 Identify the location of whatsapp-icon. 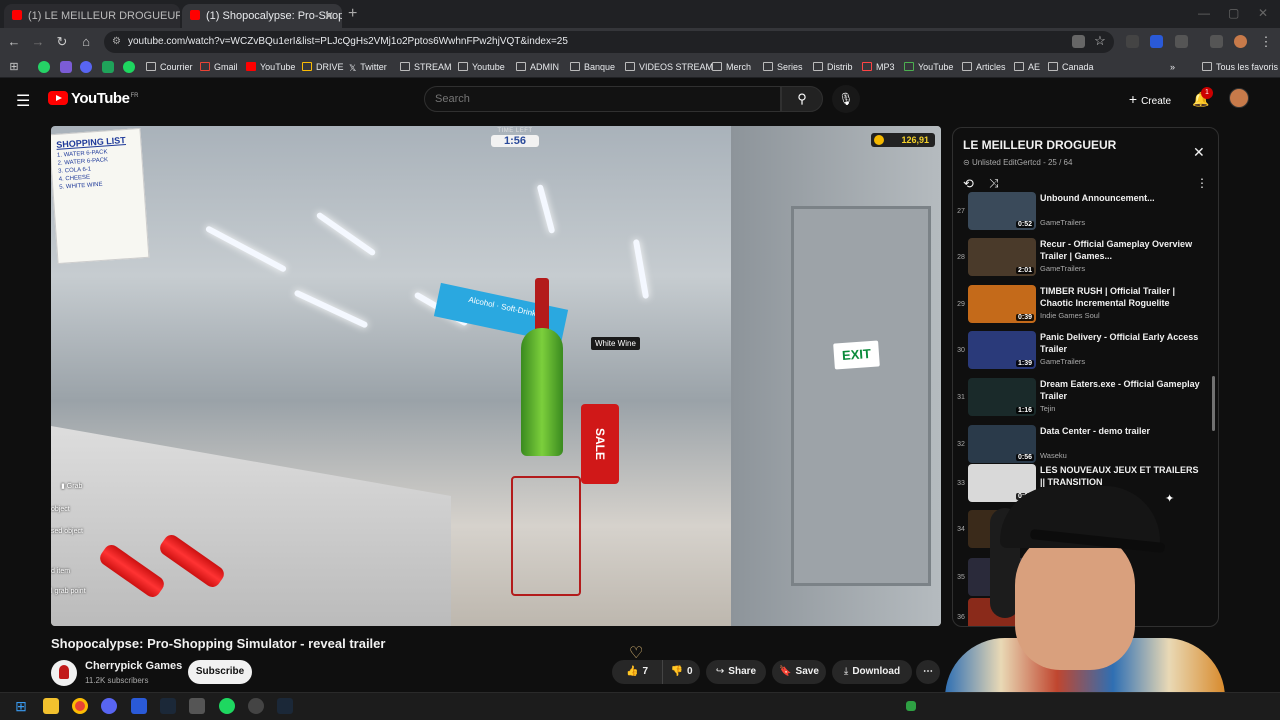
(44, 67).